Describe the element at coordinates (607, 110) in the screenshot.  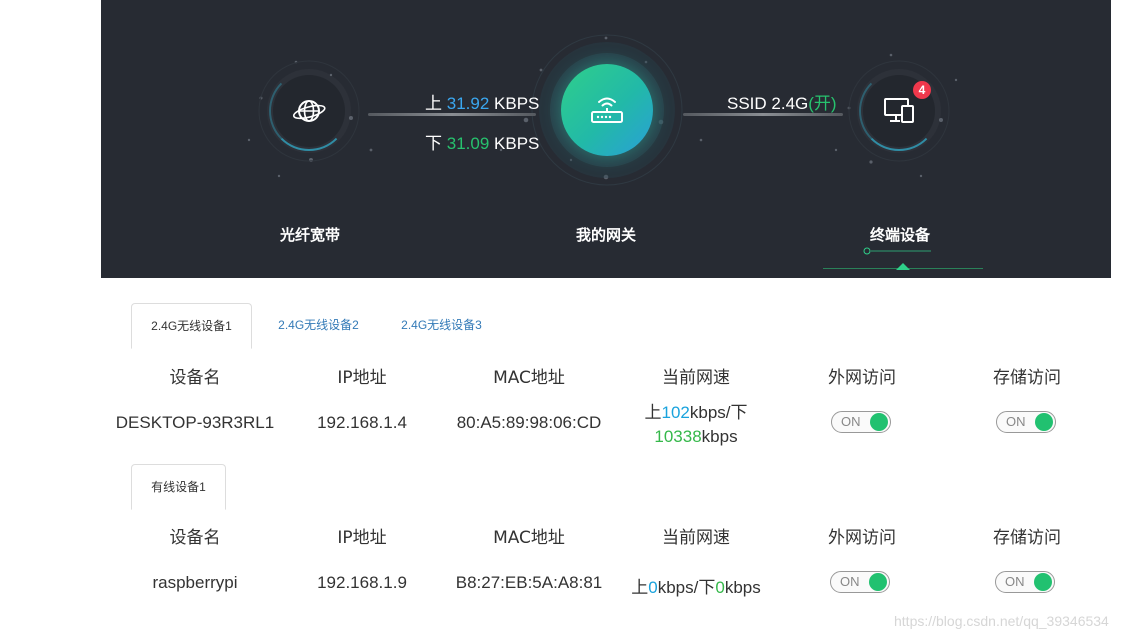
I see `router-icon` at that location.